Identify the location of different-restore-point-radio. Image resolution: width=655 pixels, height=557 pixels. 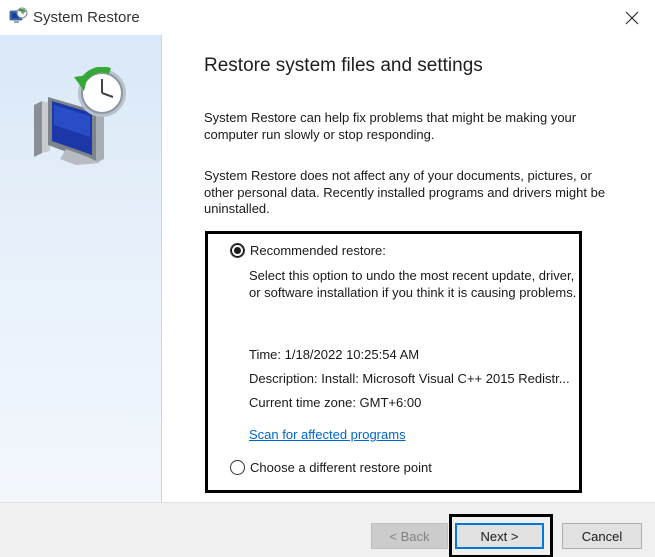
(237, 467).